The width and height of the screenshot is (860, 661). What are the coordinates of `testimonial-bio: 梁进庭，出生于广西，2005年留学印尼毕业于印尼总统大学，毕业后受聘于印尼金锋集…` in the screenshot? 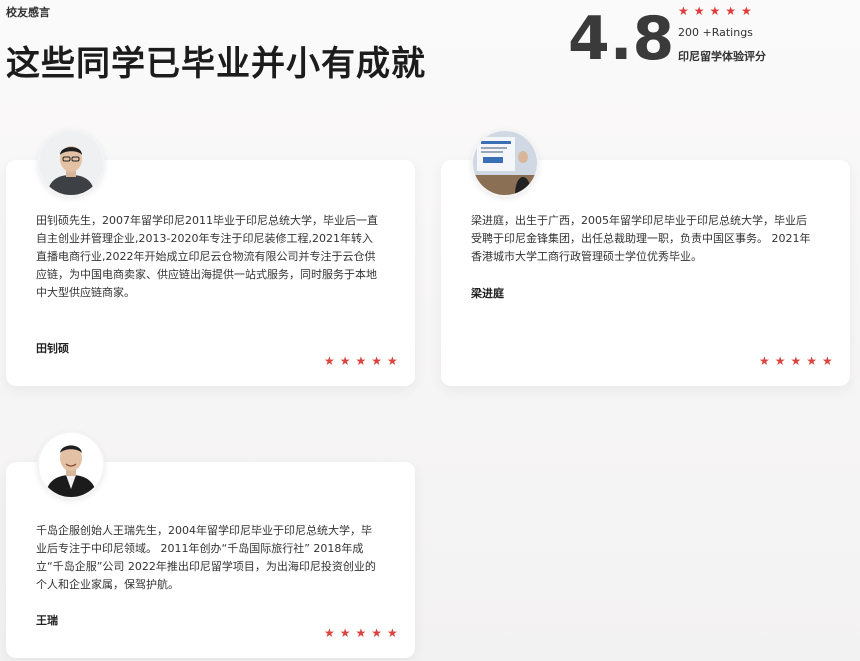 It's located at (641, 238).